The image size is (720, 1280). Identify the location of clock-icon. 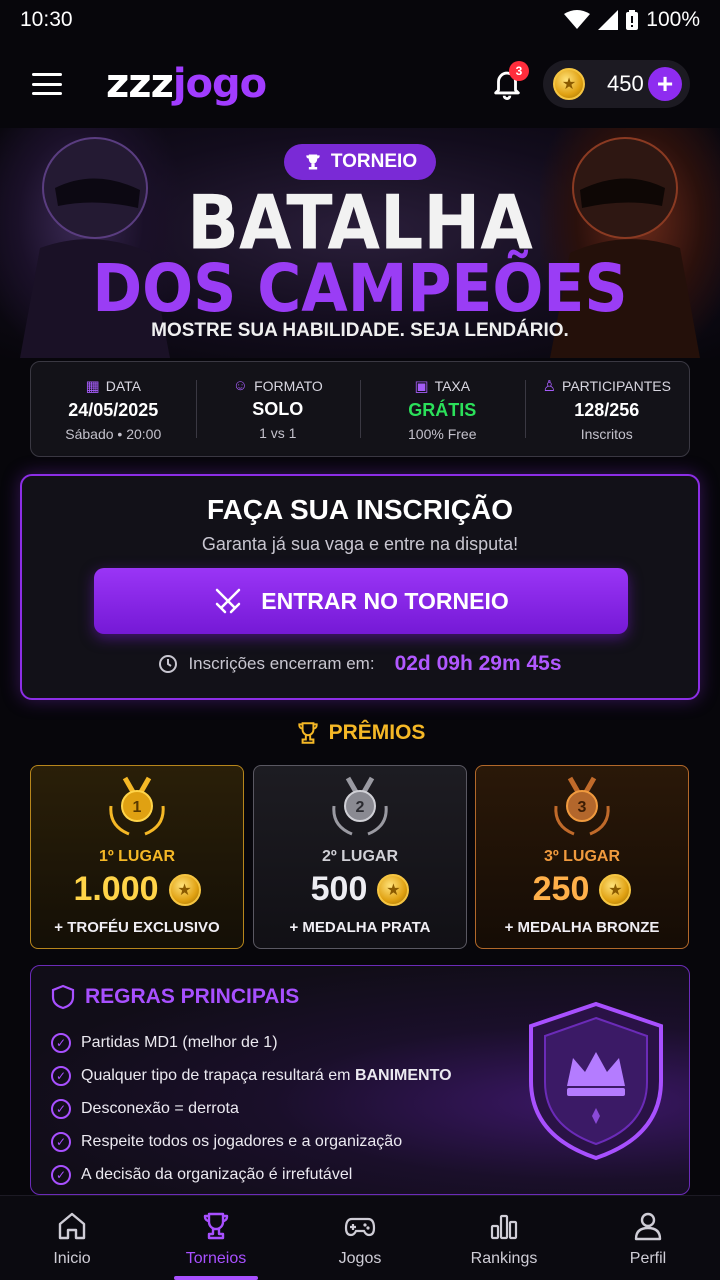
(168, 664).